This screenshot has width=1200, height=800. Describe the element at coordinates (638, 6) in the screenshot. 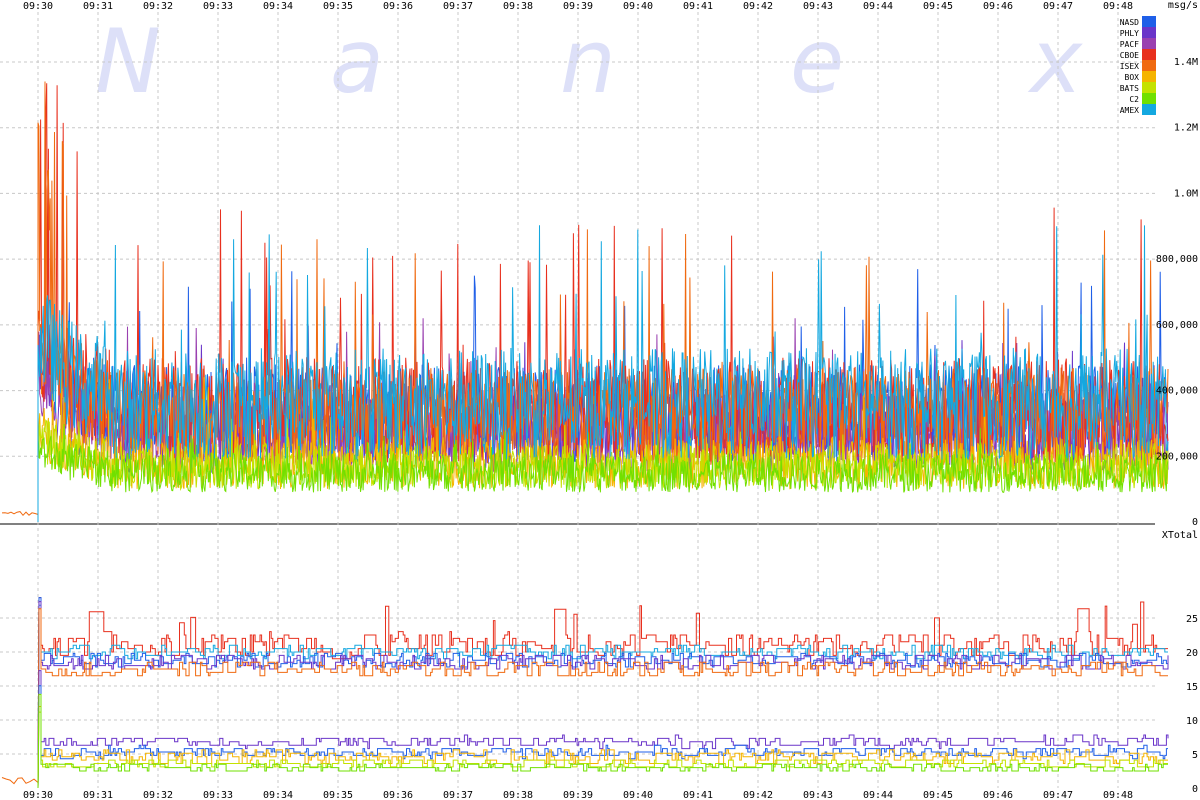

I see `top-time-label: 09:40` at that location.